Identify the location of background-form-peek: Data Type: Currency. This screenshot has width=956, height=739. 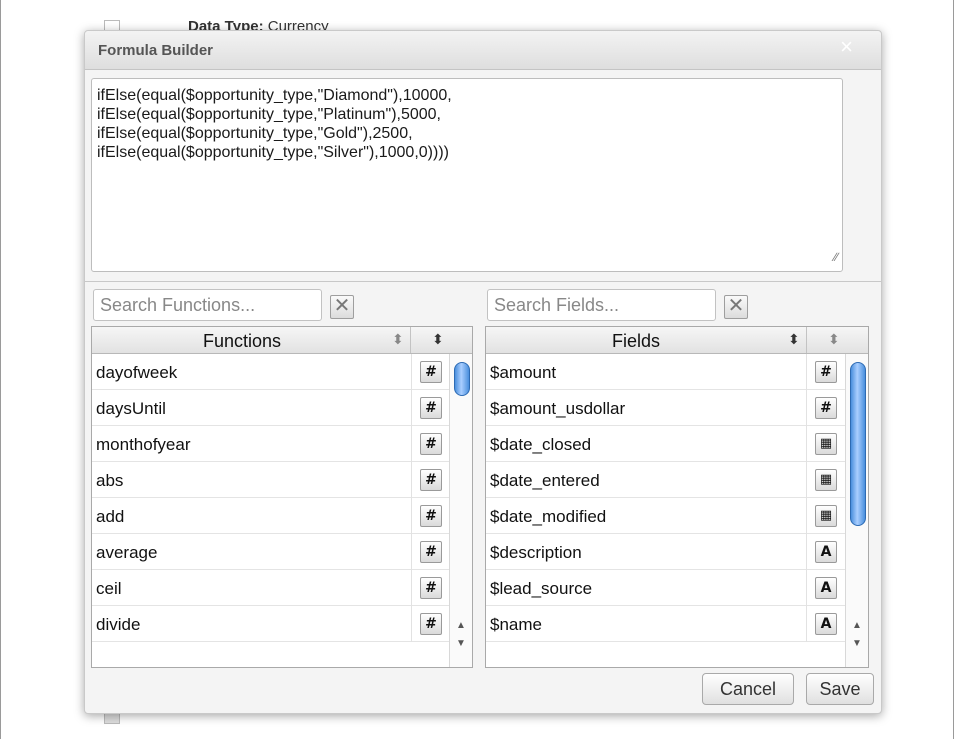
(260, 19).